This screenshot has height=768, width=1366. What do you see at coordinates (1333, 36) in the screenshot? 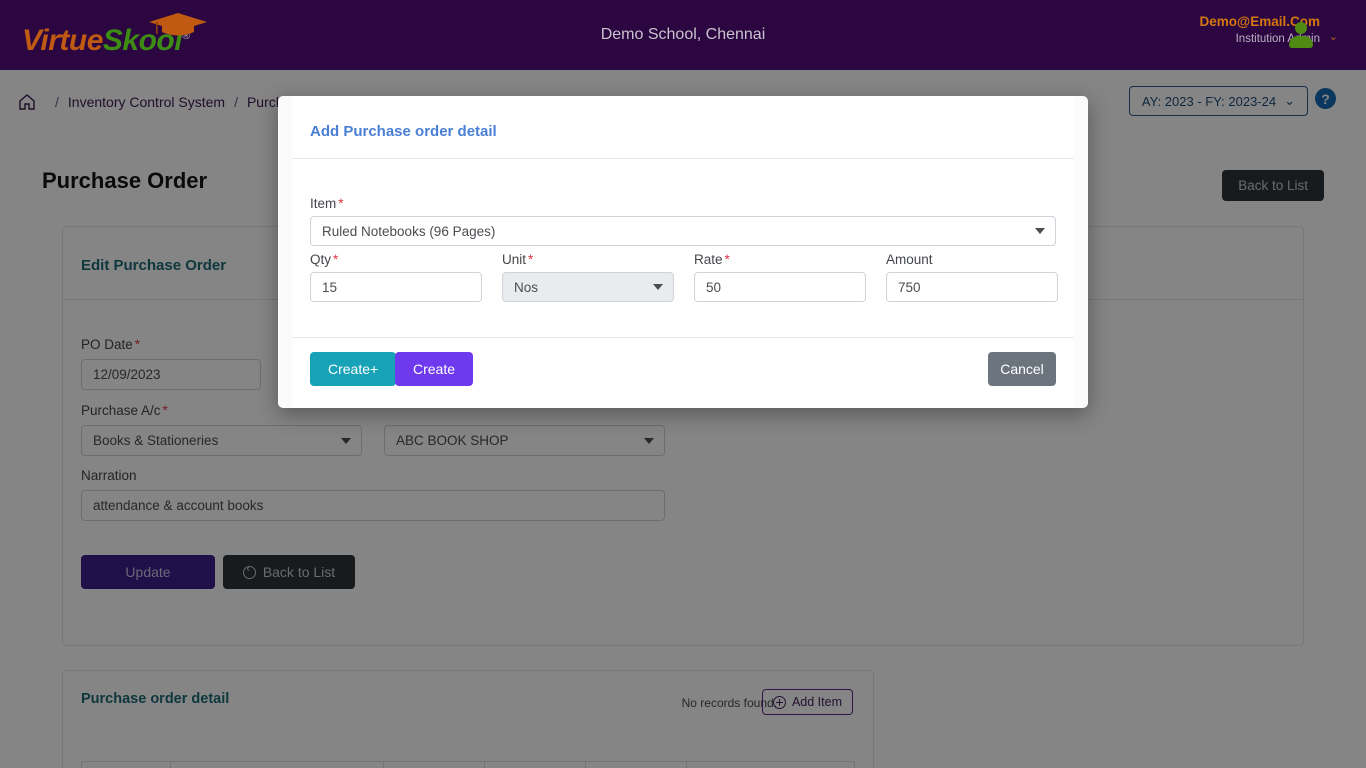
I see `user-menu-chevron-down-icon: ⌄` at bounding box center [1333, 36].